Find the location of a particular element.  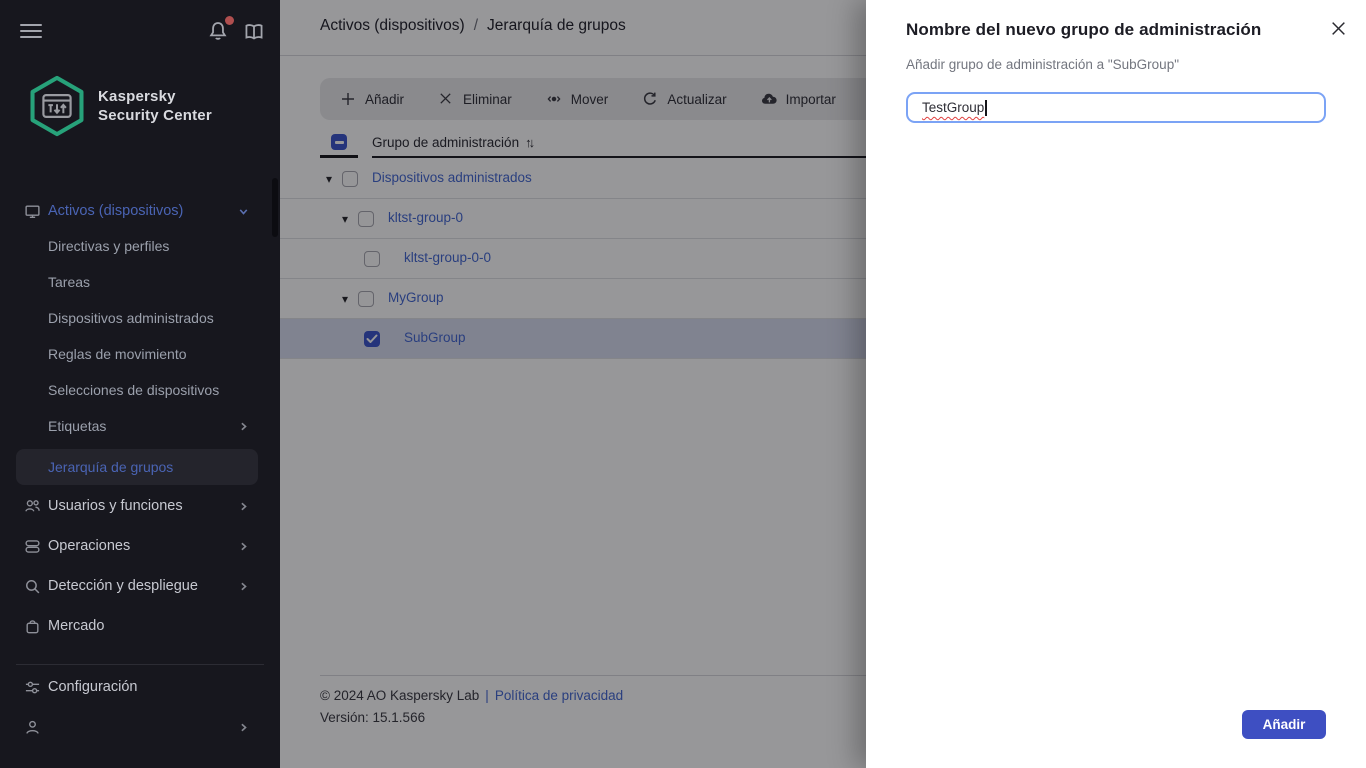

shopping-bag-icon is located at coordinates (32, 626).